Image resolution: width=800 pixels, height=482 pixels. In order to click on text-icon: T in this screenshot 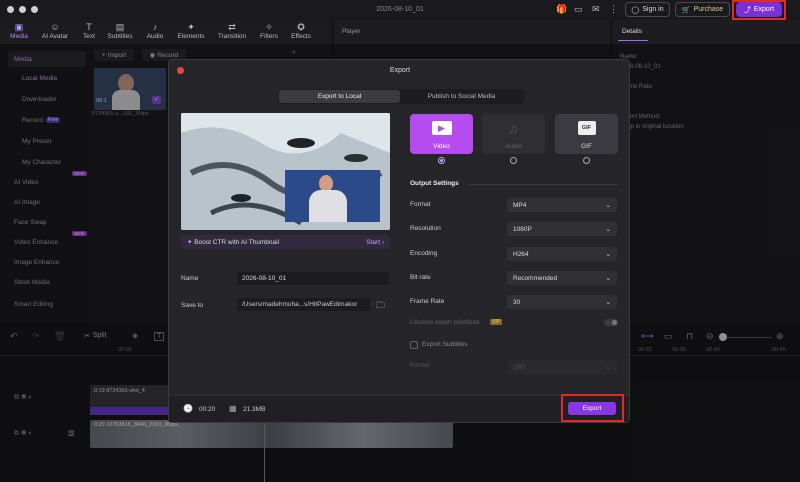, I will do `click(89, 27)`.